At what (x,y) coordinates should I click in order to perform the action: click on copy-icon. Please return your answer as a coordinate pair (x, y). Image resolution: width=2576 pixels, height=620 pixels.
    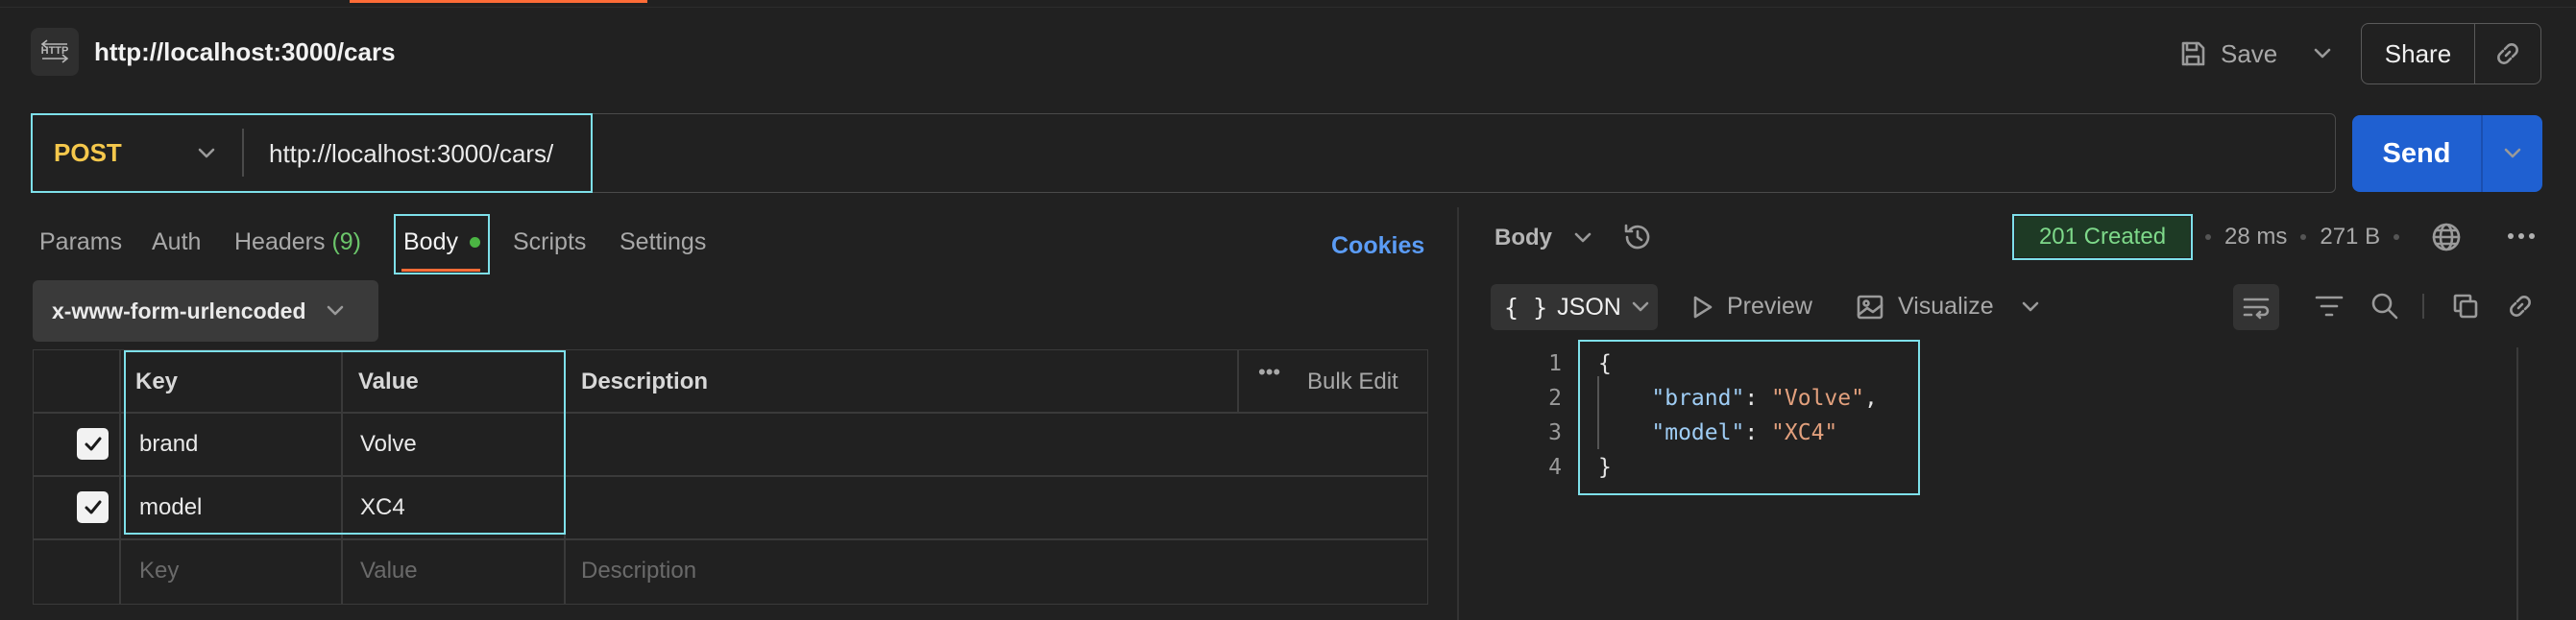
    Looking at the image, I should click on (2465, 306).